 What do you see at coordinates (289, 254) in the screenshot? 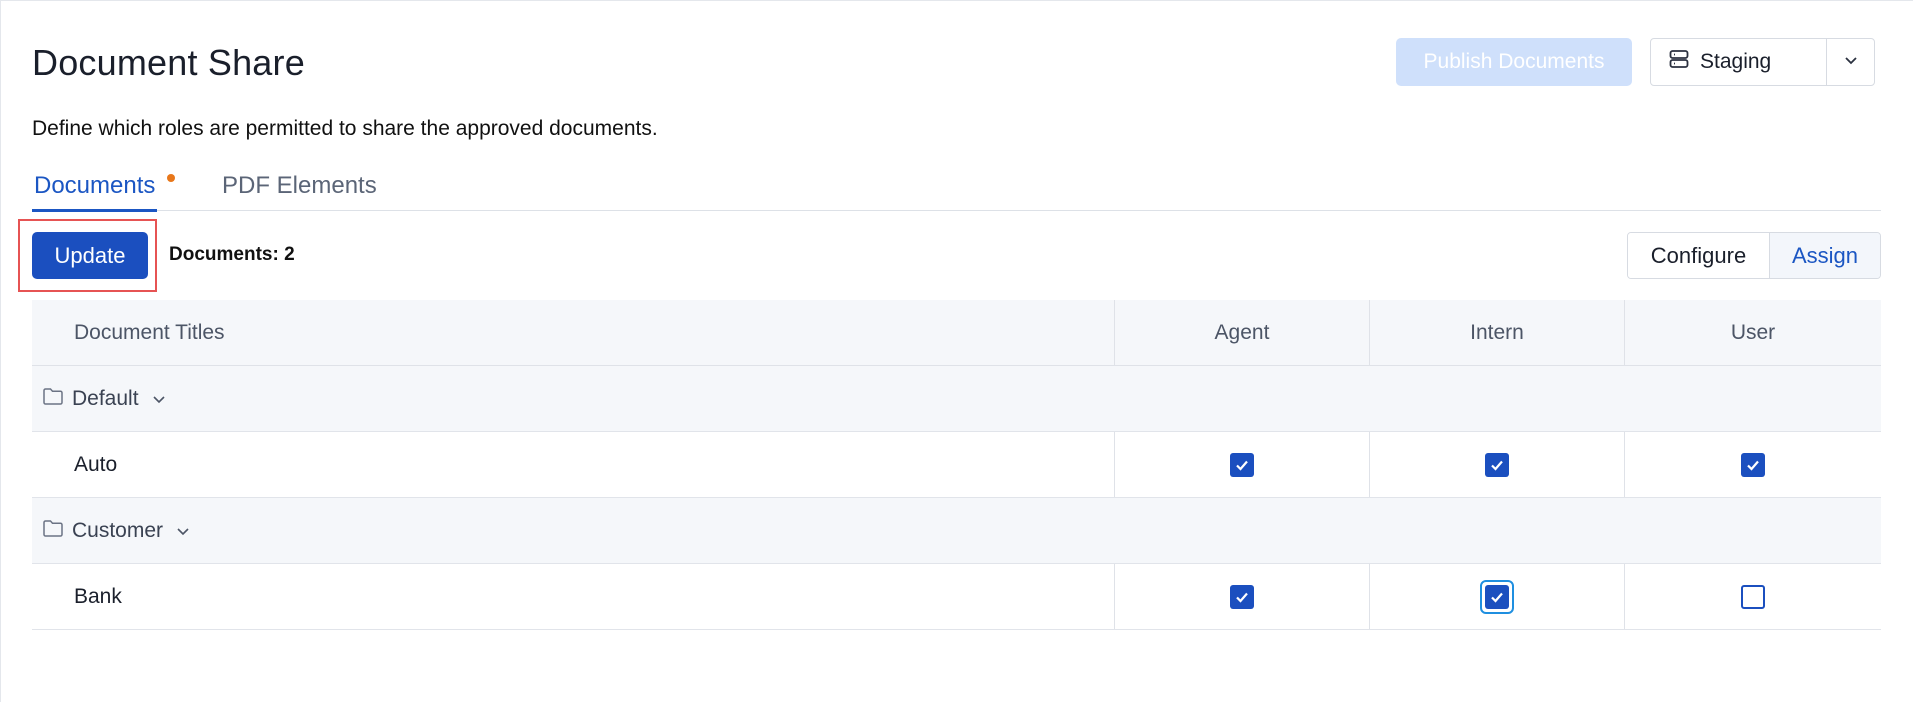
I see `documents-count-value: 2` at bounding box center [289, 254].